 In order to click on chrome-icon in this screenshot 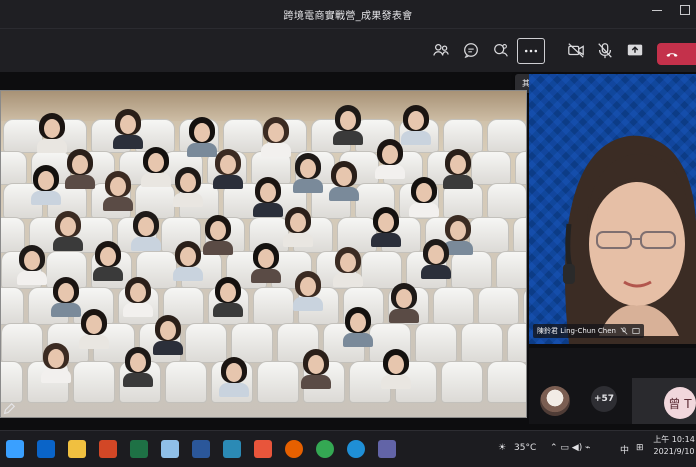, I will do `click(325, 449)`.